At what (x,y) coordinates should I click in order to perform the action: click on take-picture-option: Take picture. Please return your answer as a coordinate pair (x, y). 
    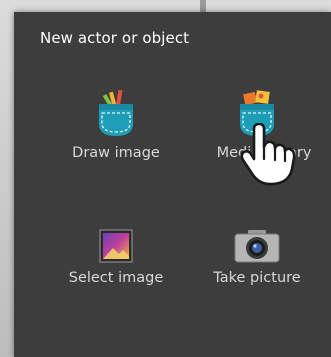
    Looking at the image, I should click on (257, 258).